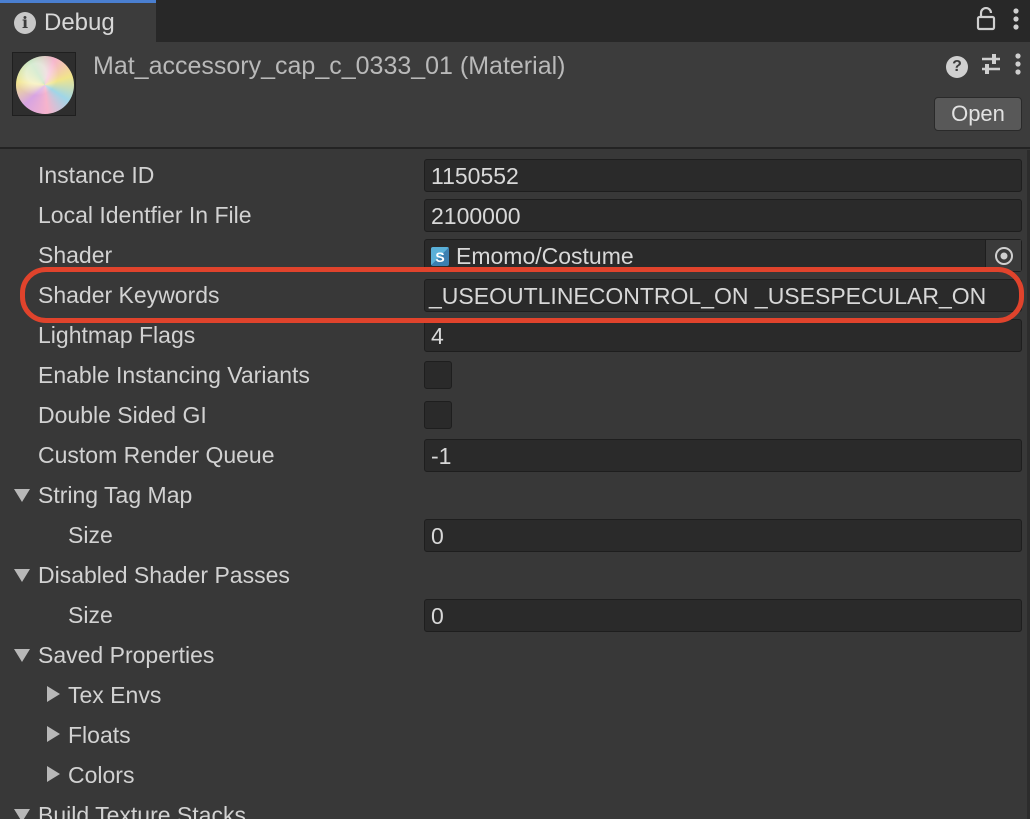 The width and height of the screenshot is (1030, 819). Describe the element at coordinates (515, 21) in the screenshot. I see `window-tab-bar: i Debug` at that location.